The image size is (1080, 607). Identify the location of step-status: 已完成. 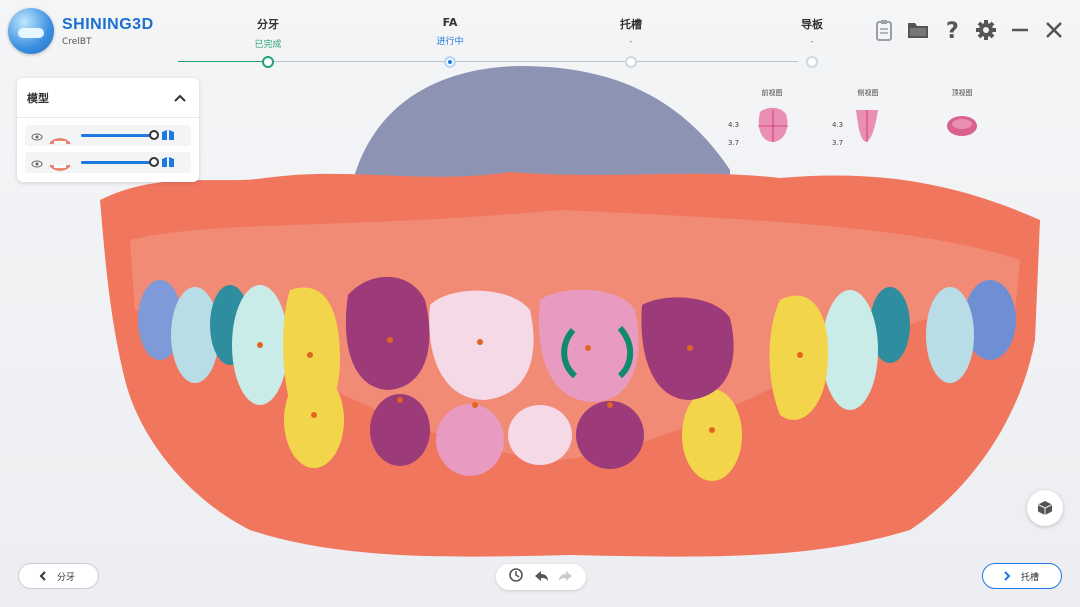
(268, 45).